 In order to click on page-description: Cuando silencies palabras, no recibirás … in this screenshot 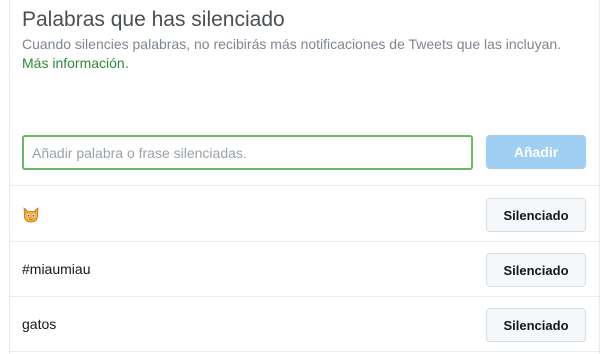, I will do `click(292, 44)`.